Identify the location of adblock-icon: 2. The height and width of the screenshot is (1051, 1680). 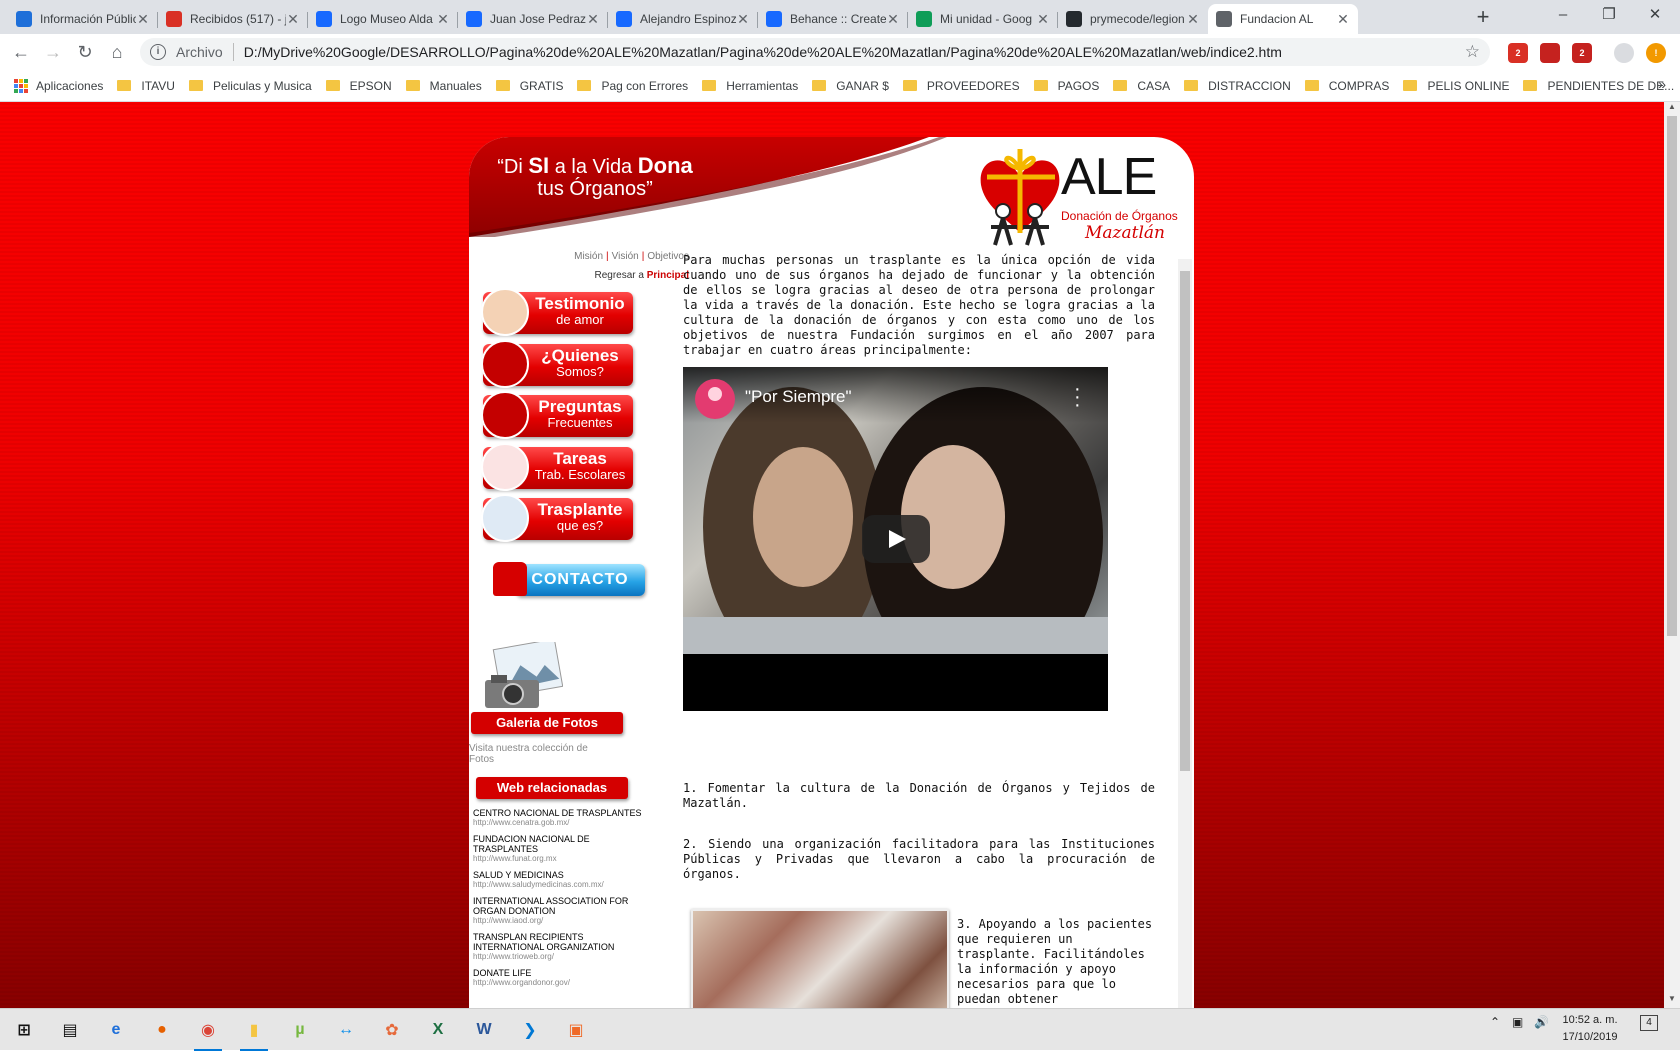
(1582, 53).